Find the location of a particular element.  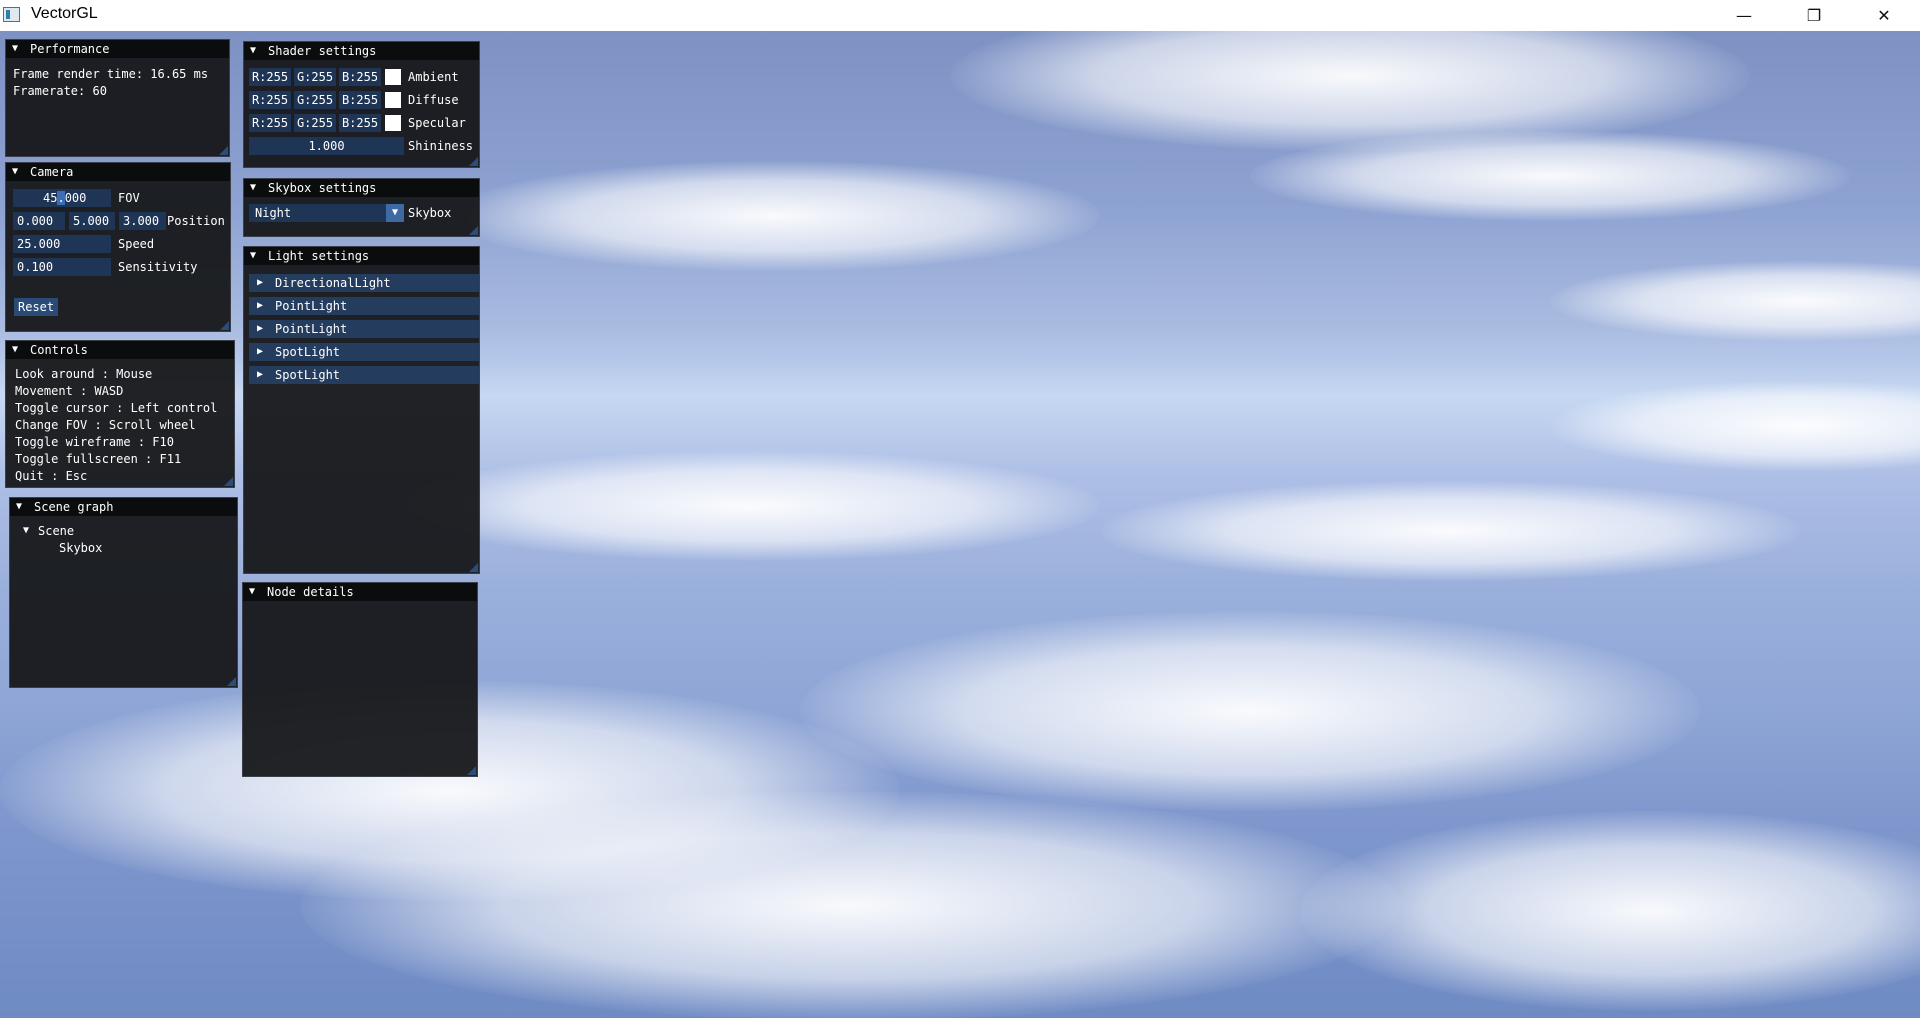

skybox-settings-header: ▼ Skybox settings is located at coordinates (361, 188).